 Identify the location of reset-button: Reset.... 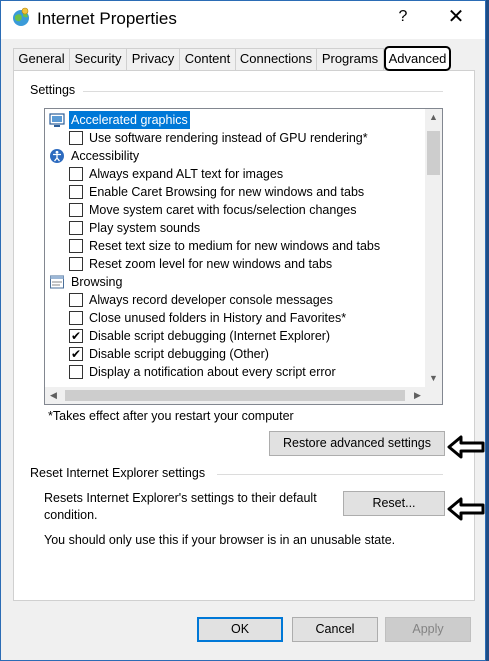
(394, 503).